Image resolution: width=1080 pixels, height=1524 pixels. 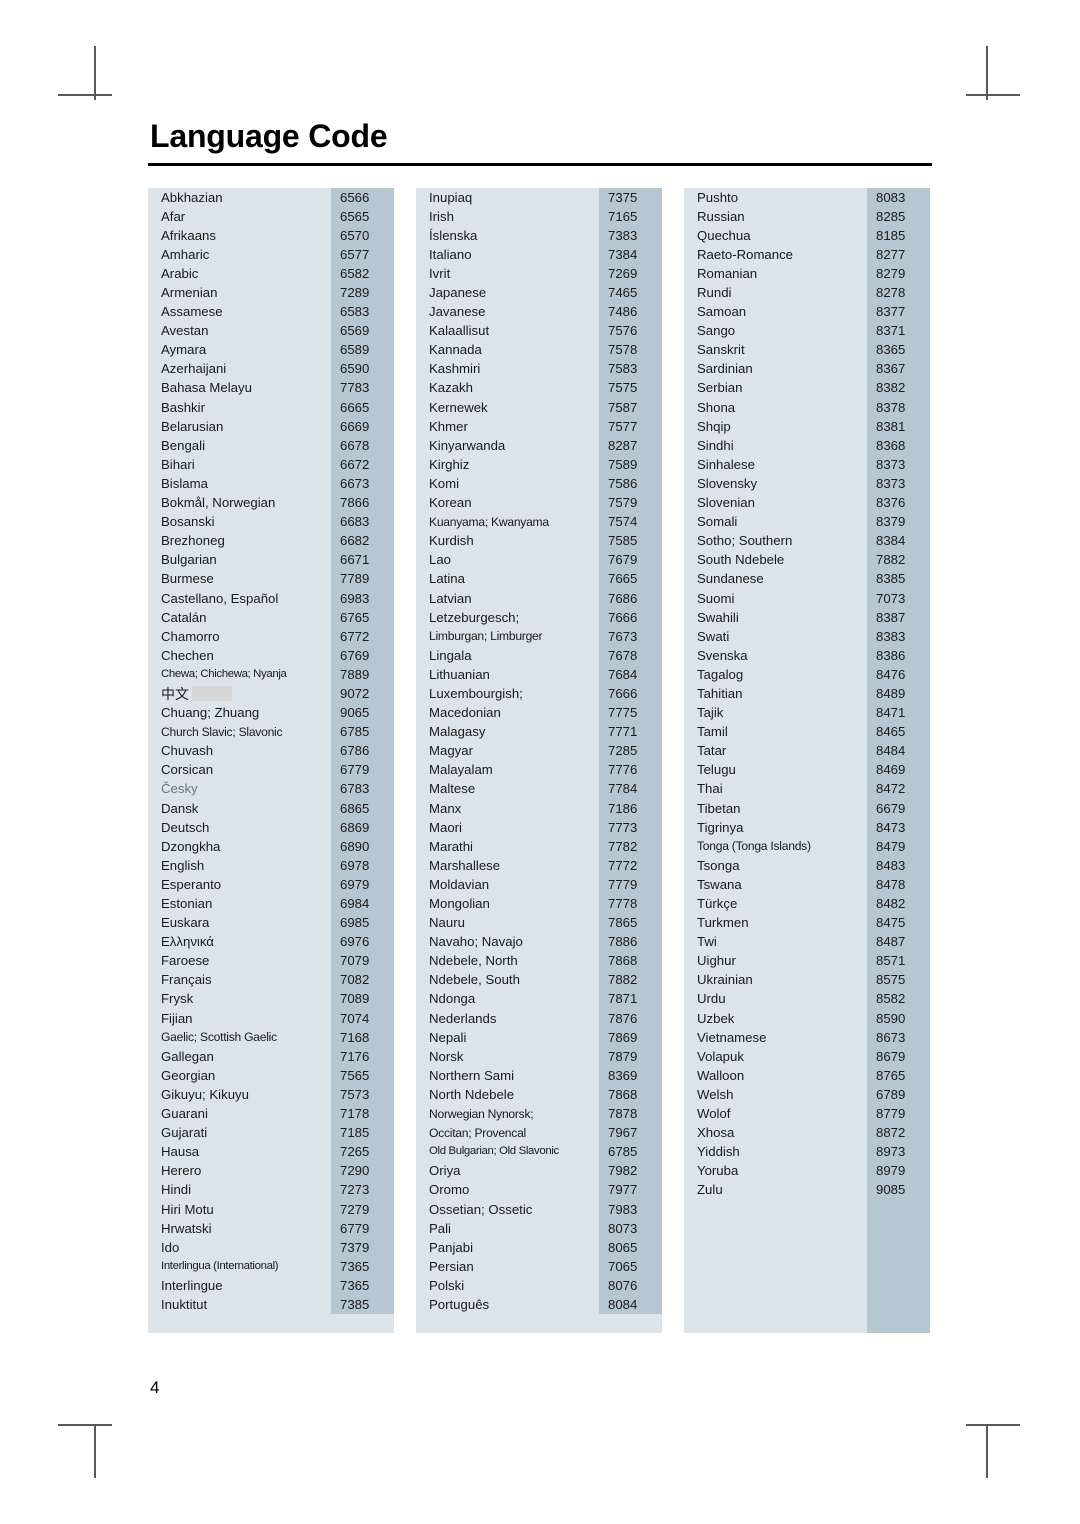 I want to click on language-row: Esperanto 6979, so click(x=271, y=884).